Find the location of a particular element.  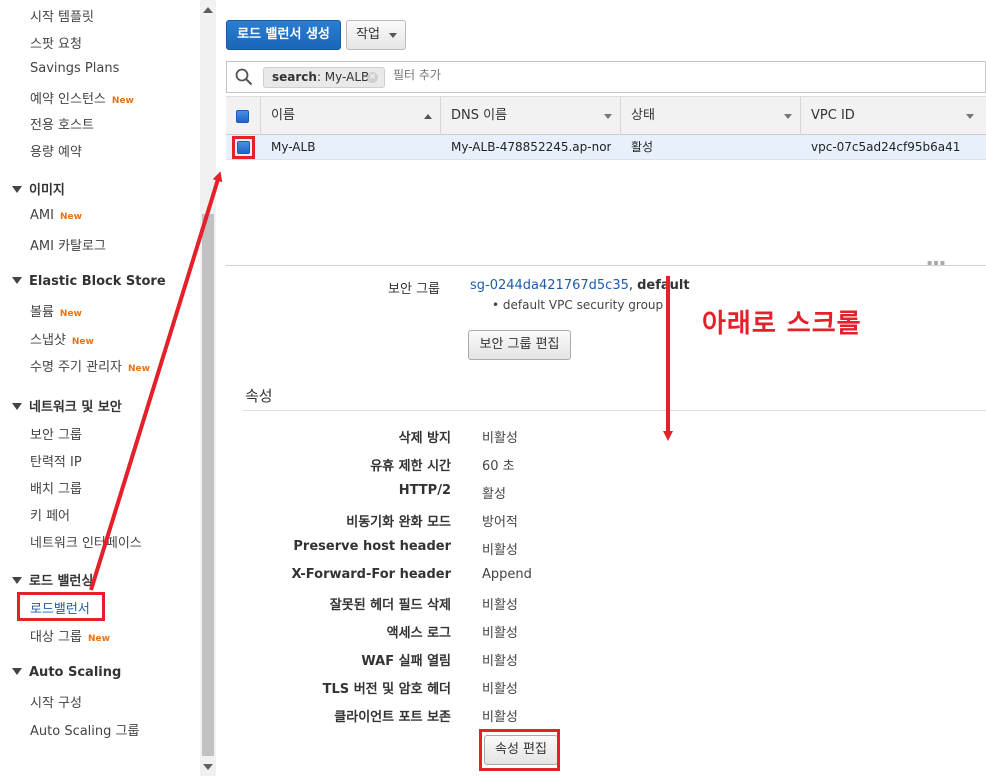

attr-label: 클라이언트 포트 보존 is located at coordinates (392, 717).